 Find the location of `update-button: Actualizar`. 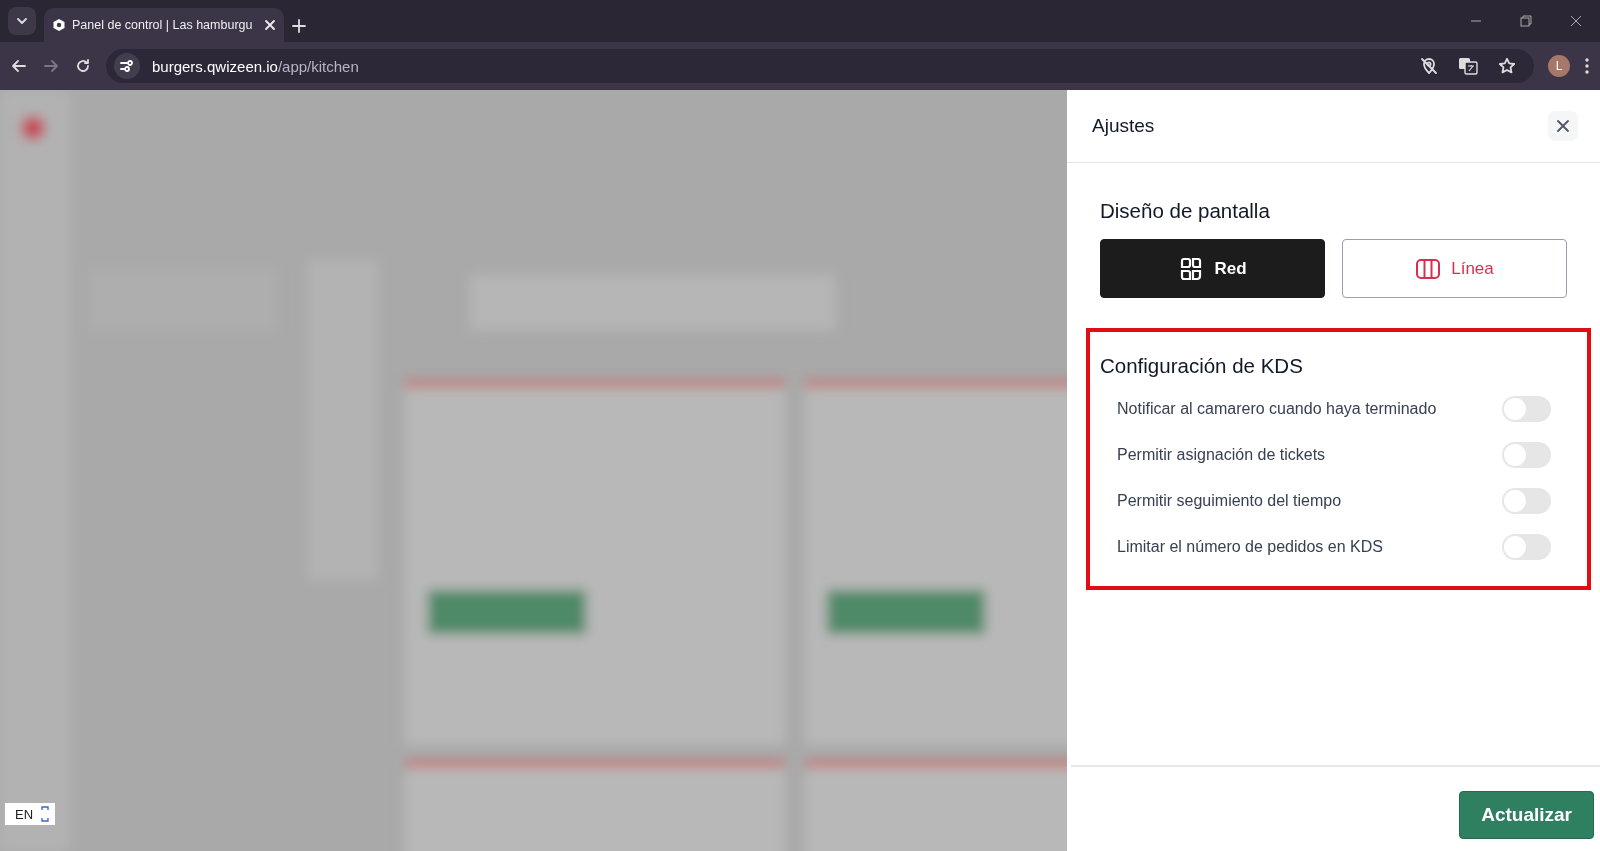

update-button: Actualizar is located at coordinates (1526, 815).